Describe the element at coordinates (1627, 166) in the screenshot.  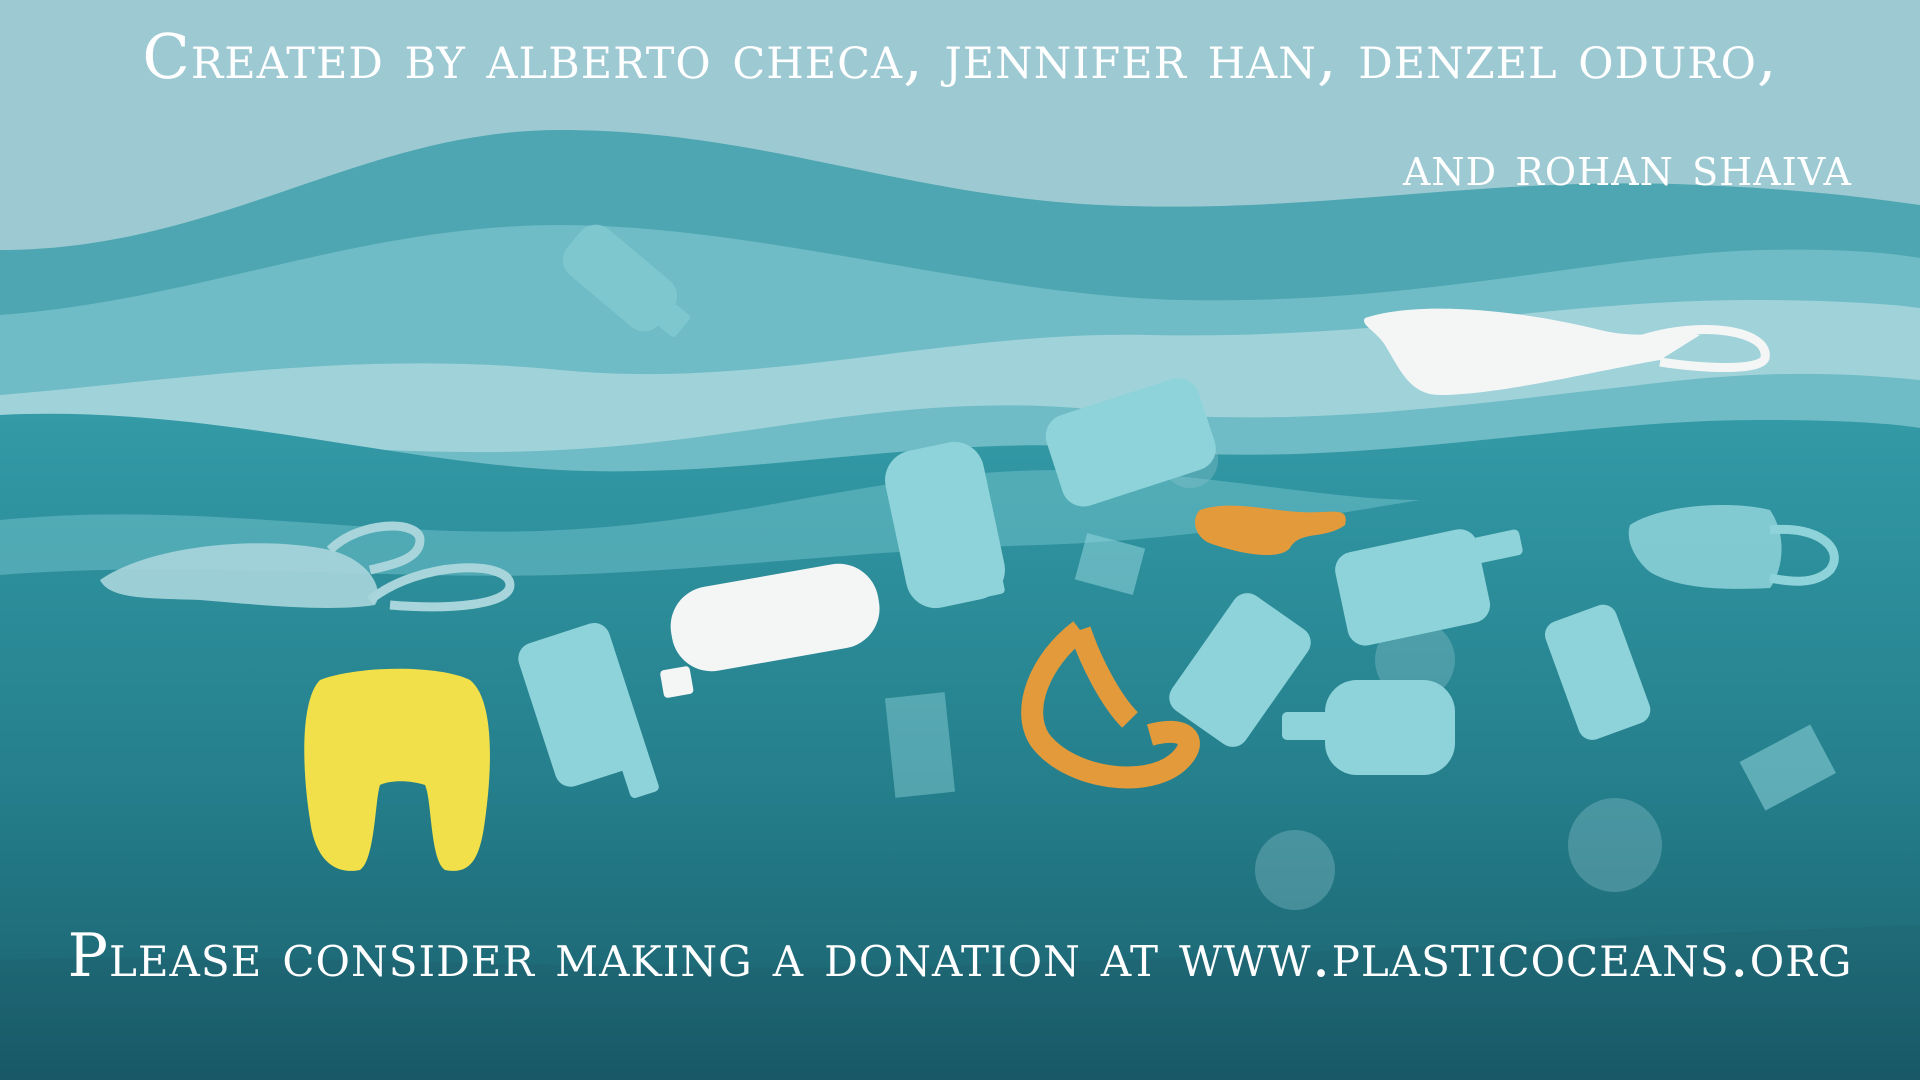
I see `credits-line-2: and rohan shaiva` at that location.